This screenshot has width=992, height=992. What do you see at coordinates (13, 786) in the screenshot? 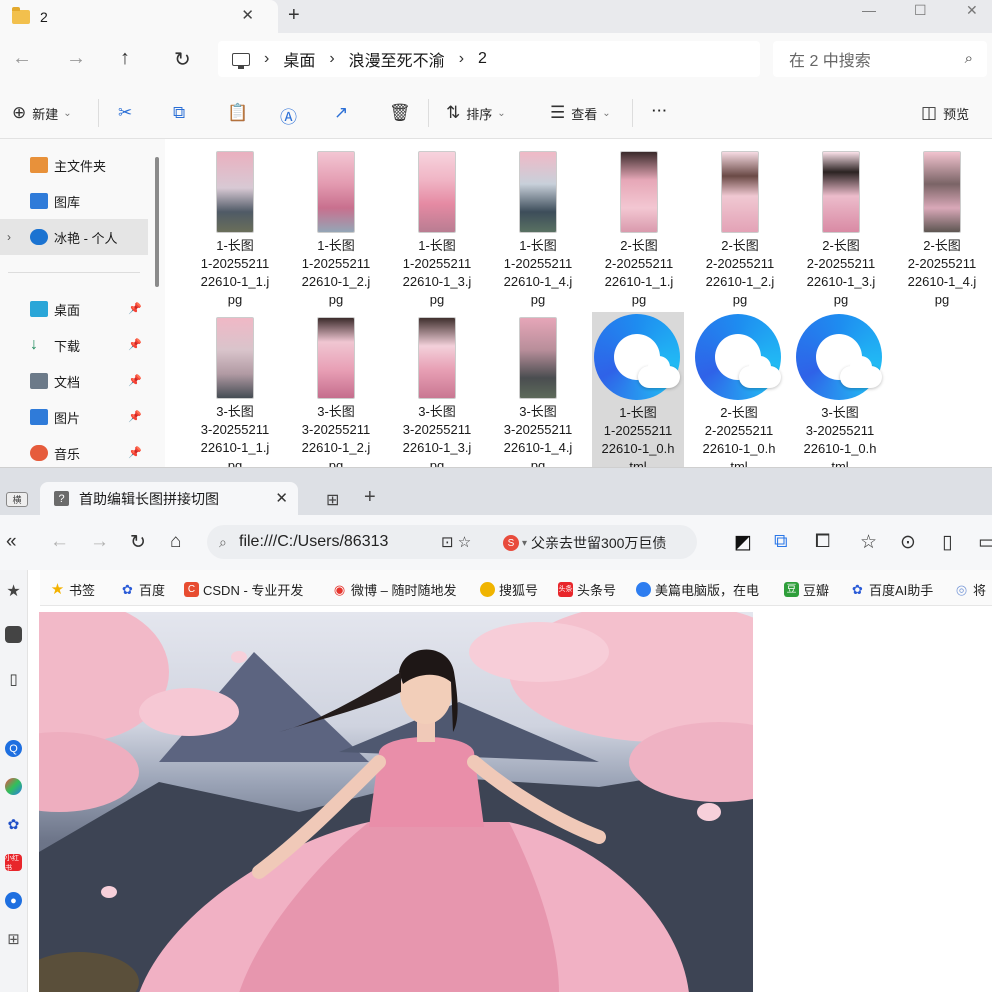
I see `colorful-app-icon` at bounding box center [13, 786].